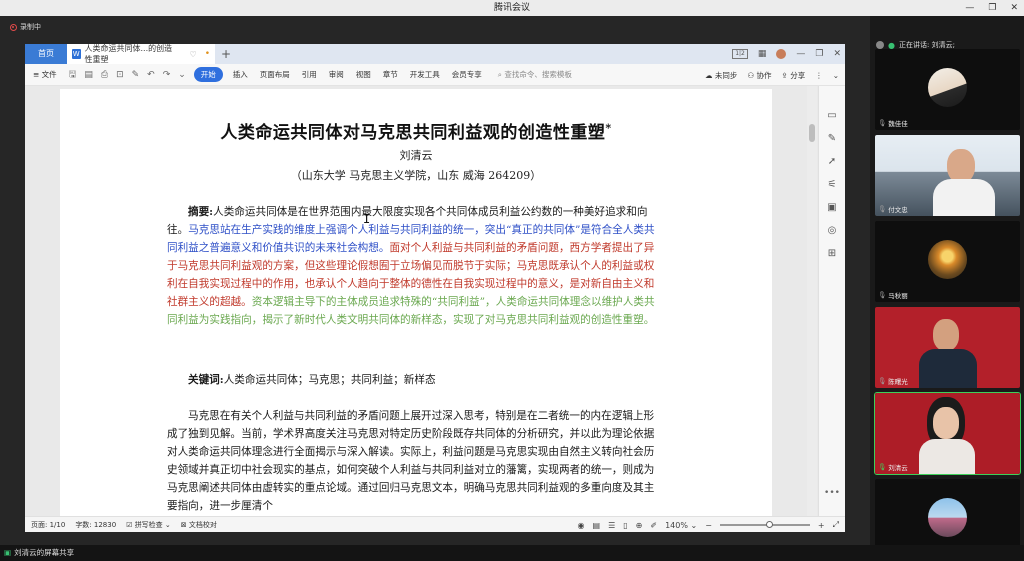  What do you see at coordinates (832, 161) in the screenshot?
I see `select-cursor-icon: ➚` at bounding box center [832, 161].